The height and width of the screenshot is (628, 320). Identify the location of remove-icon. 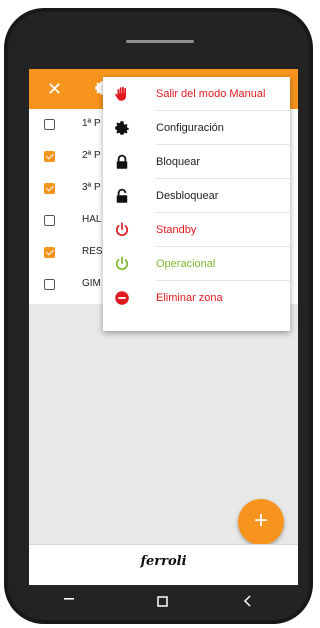
(122, 298).